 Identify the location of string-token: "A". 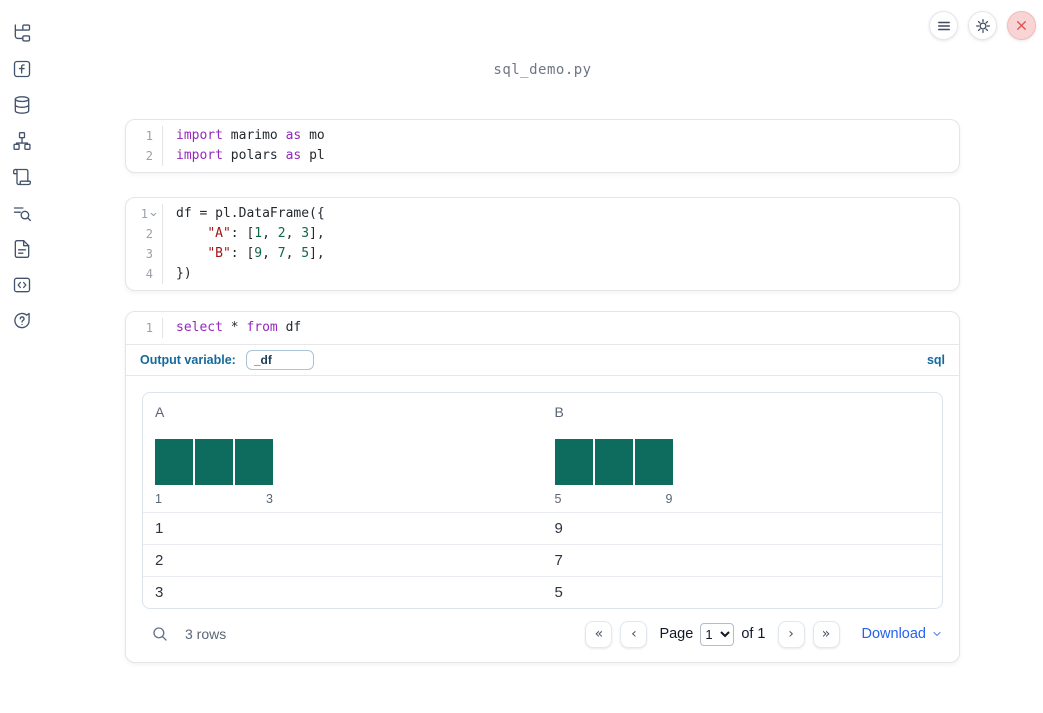
(219, 233).